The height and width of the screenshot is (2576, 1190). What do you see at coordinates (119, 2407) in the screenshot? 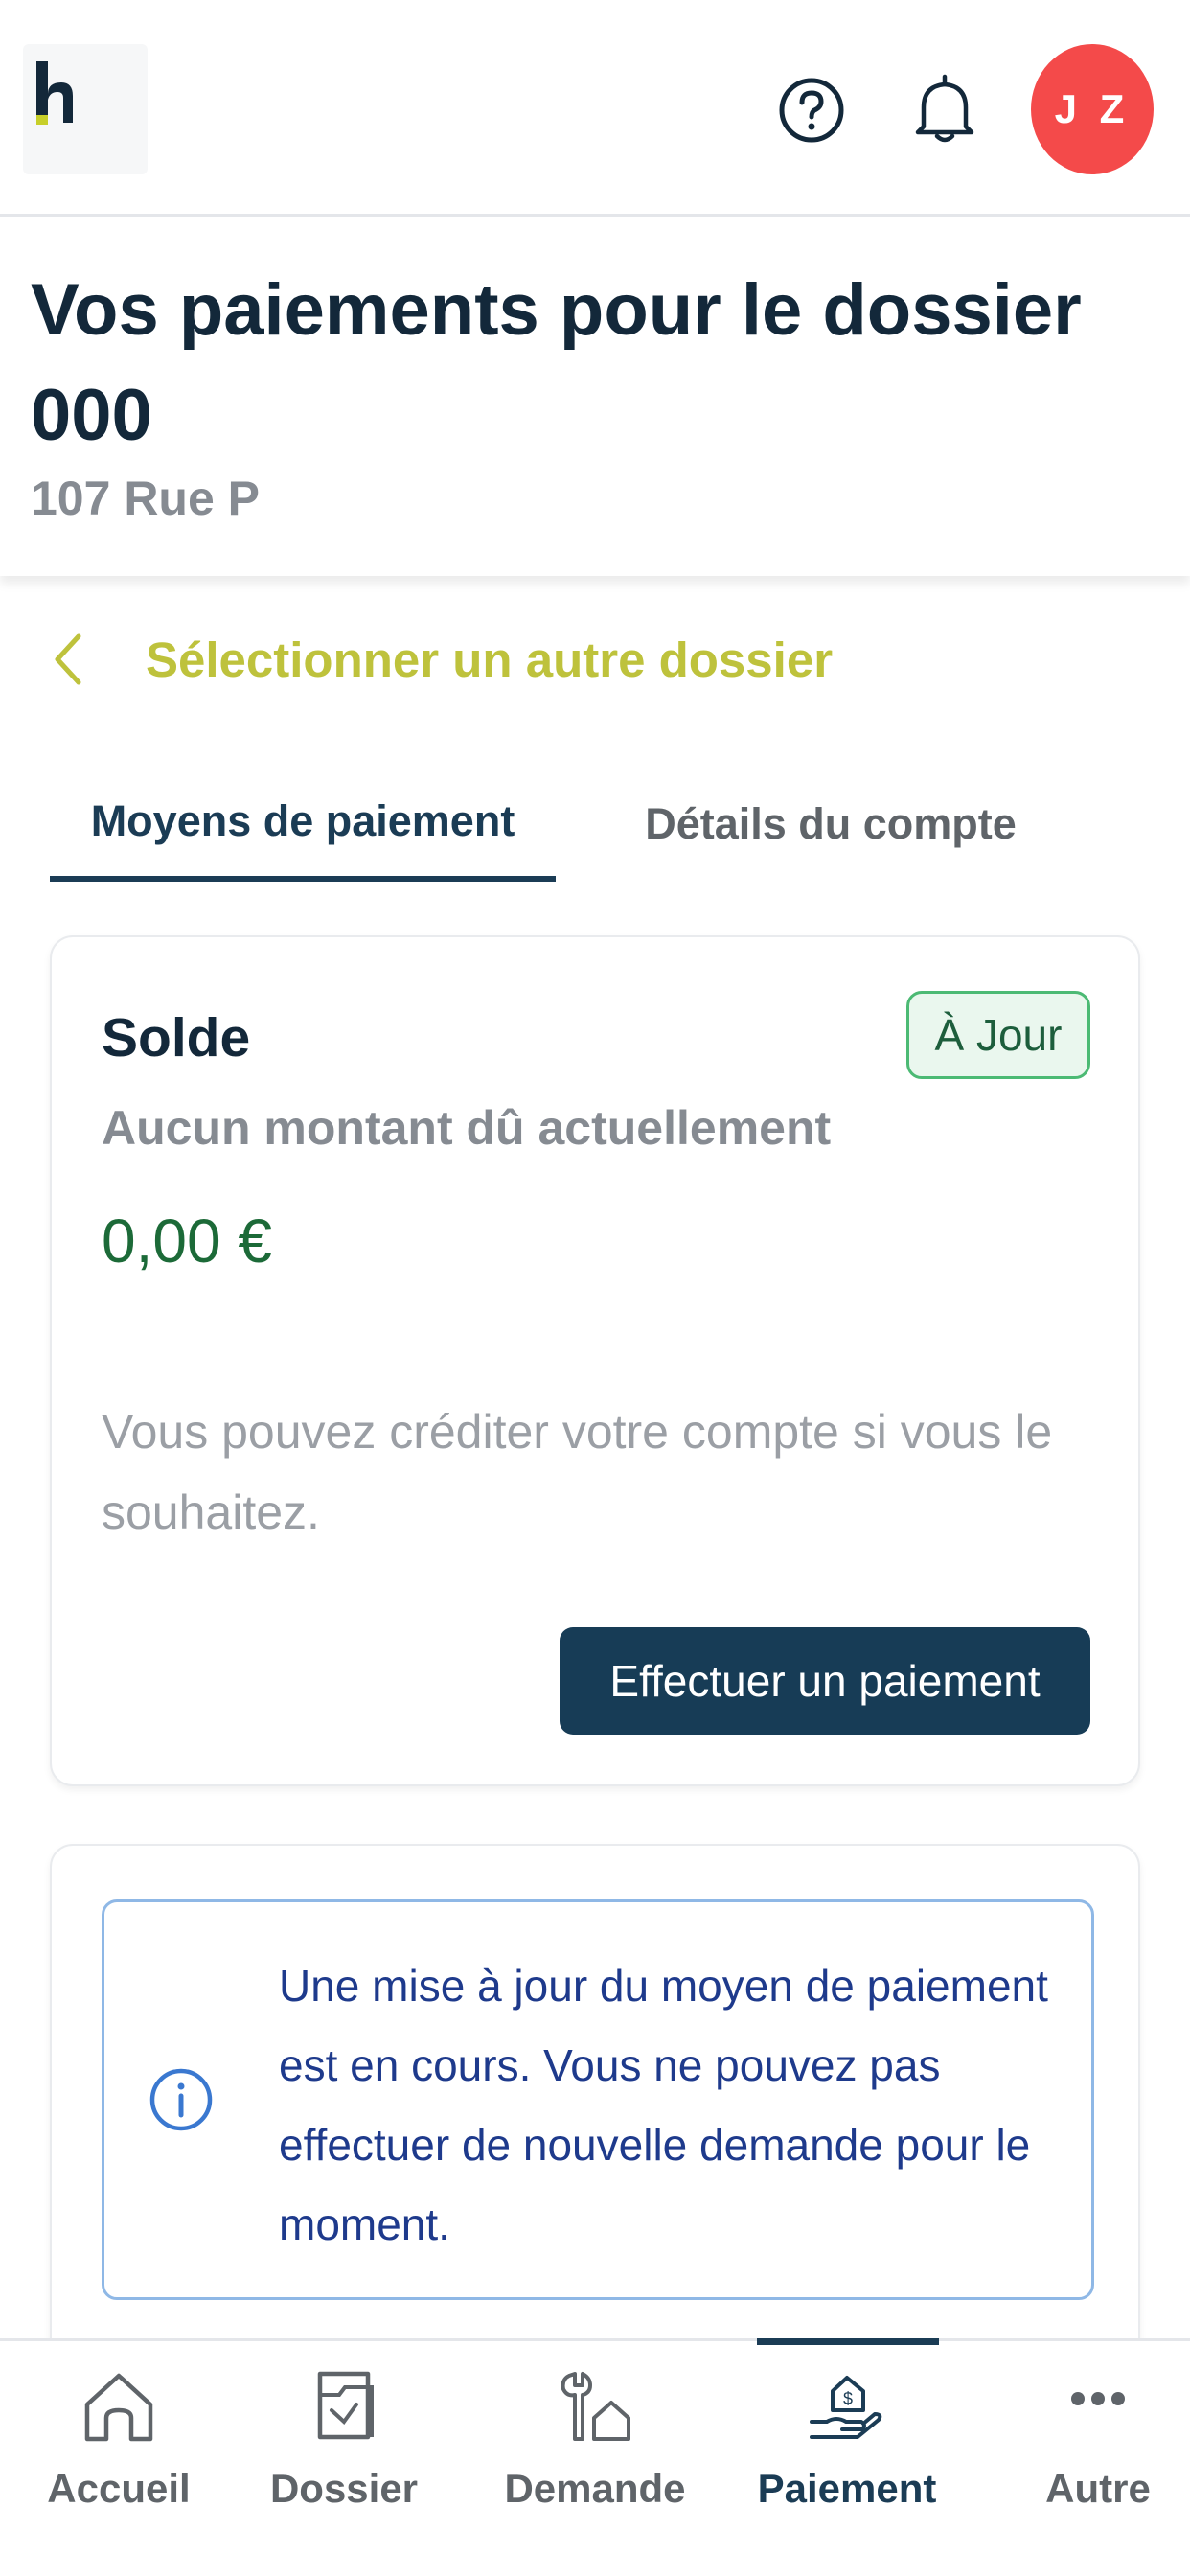
I see `home-icon` at bounding box center [119, 2407].